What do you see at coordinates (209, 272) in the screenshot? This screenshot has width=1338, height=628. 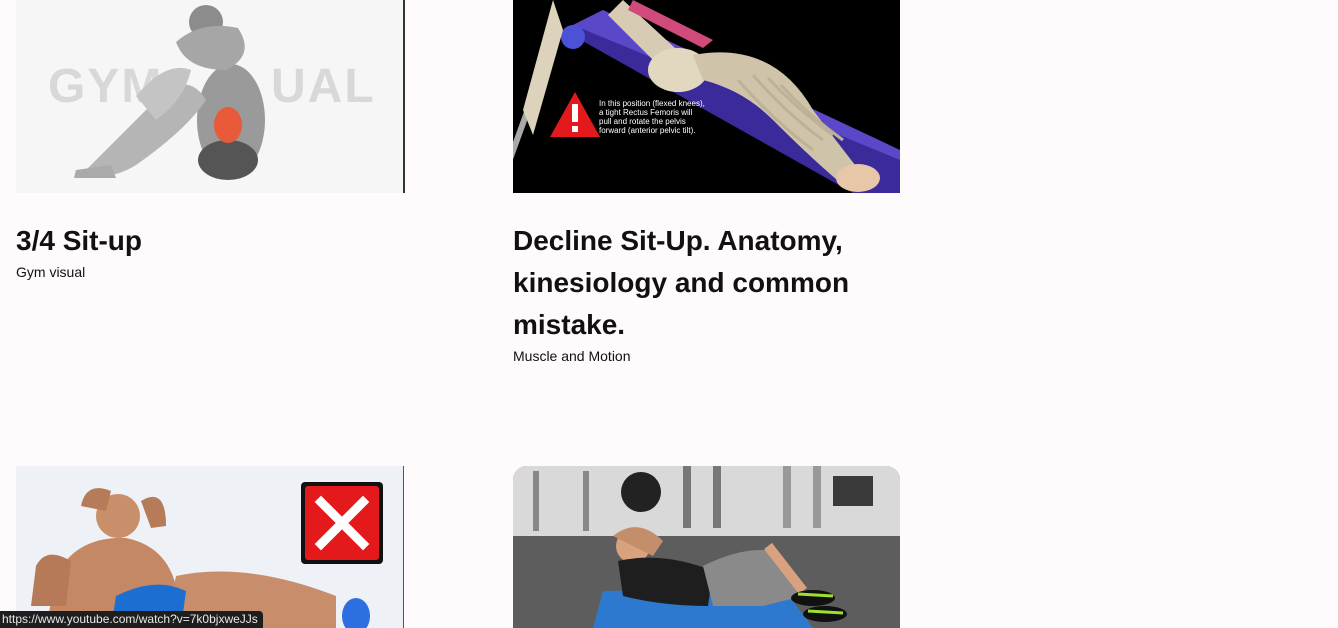 I see `channel-name: Gym visual` at bounding box center [209, 272].